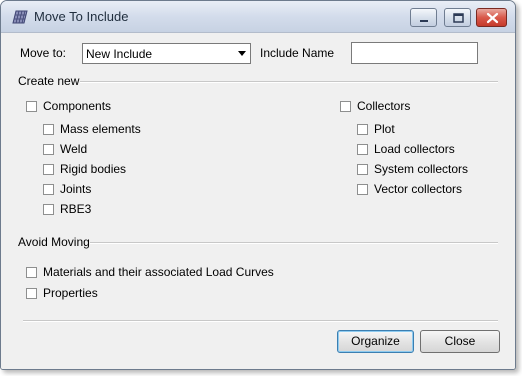 This screenshot has width=522, height=376. Describe the element at coordinates (362, 129) in the screenshot. I see `plot-checkbox` at that location.